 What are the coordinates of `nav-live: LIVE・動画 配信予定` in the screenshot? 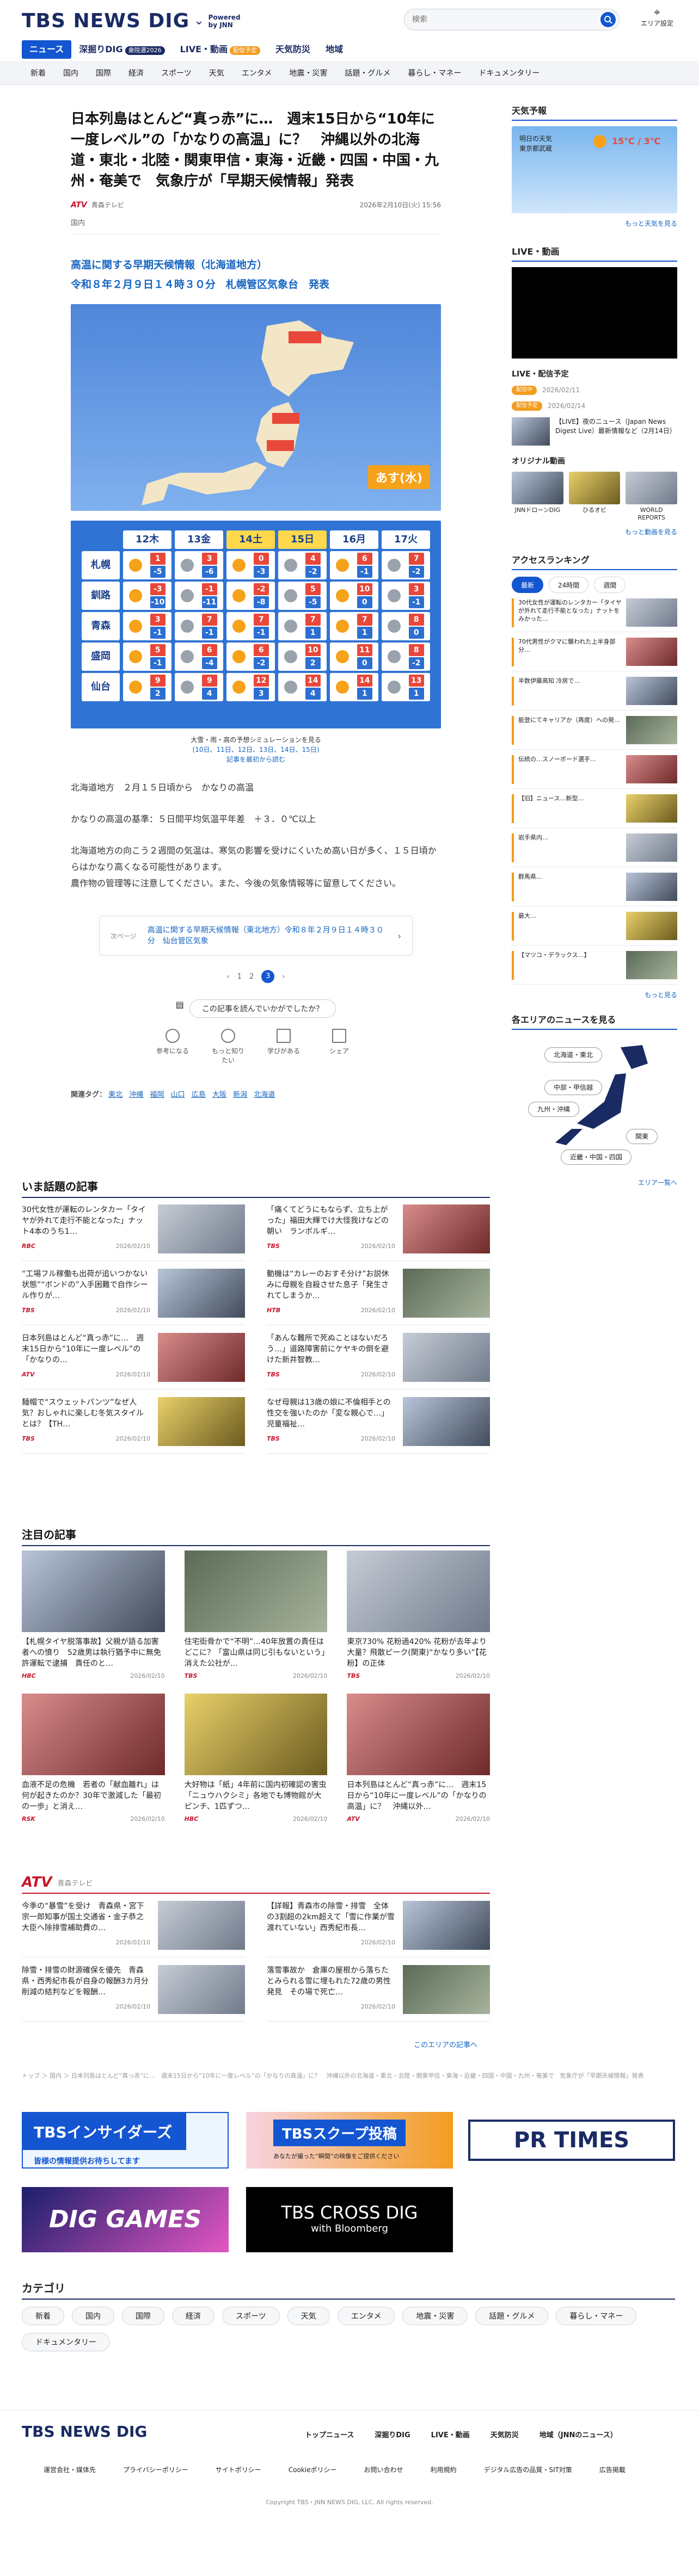 It's located at (220, 50).